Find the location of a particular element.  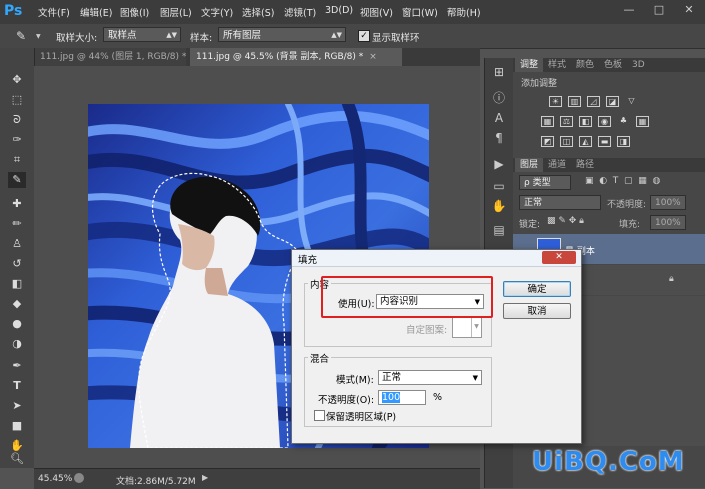

show-ring-checkbox: ✓ is located at coordinates (364, 36).